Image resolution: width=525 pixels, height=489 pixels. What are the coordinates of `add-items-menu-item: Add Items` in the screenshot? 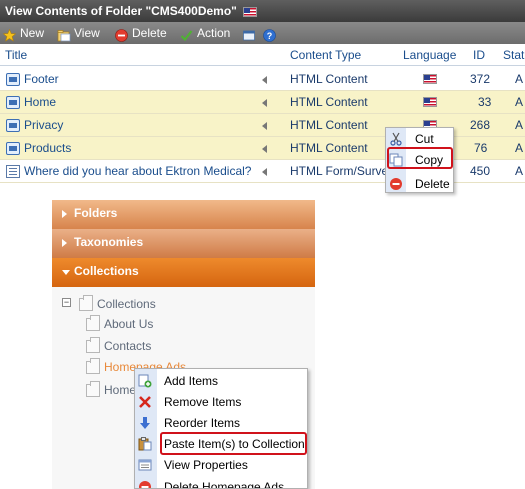 It's located at (221, 381).